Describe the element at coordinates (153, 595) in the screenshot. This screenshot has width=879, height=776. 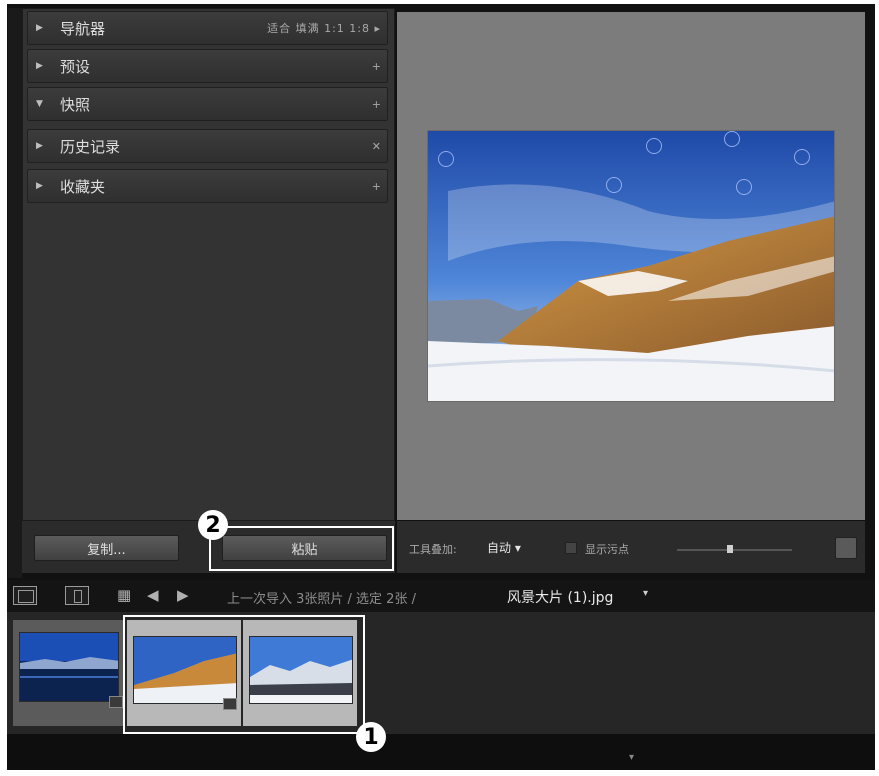
I see `previous-arrow-icon: ◀` at that location.